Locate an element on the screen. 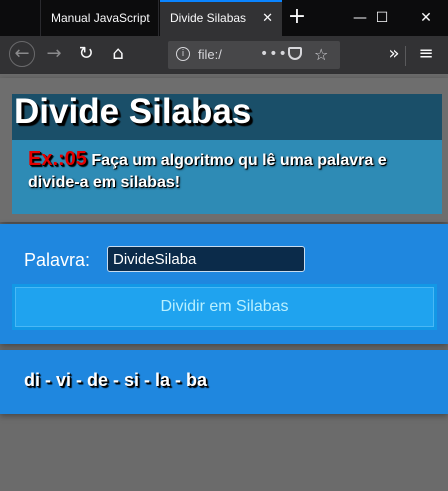  reload-button: ↻ is located at coordinates (86, 54).